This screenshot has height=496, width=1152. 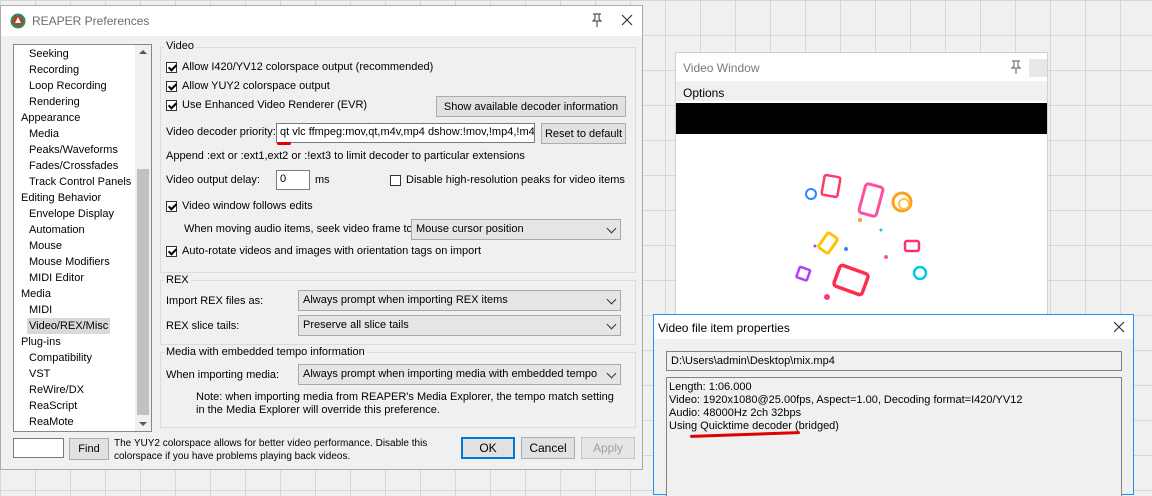 What do you see at coordinates (180, 46) in the screenshot?
I see `video-group-title: Video` at bounding box center [180, 46].